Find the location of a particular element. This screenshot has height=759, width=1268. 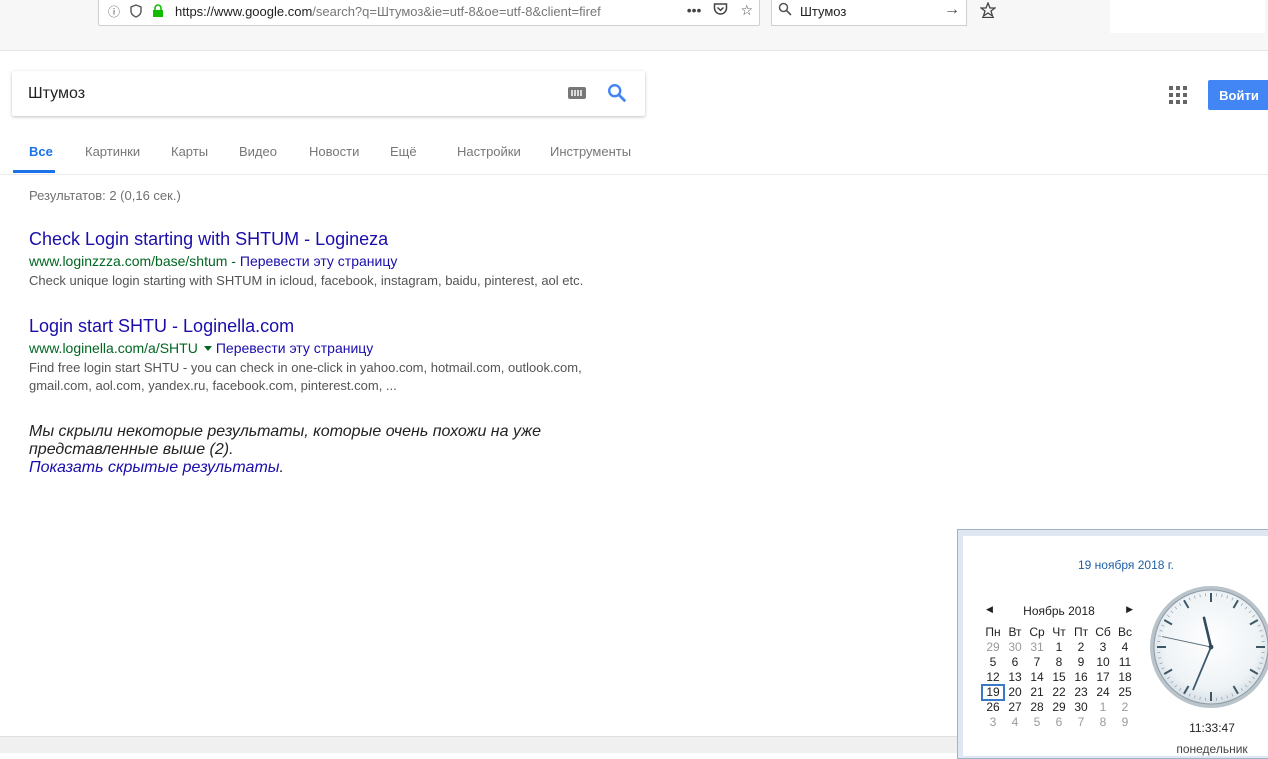

tab-settings: Настройки is located at coordinates (489, 151).